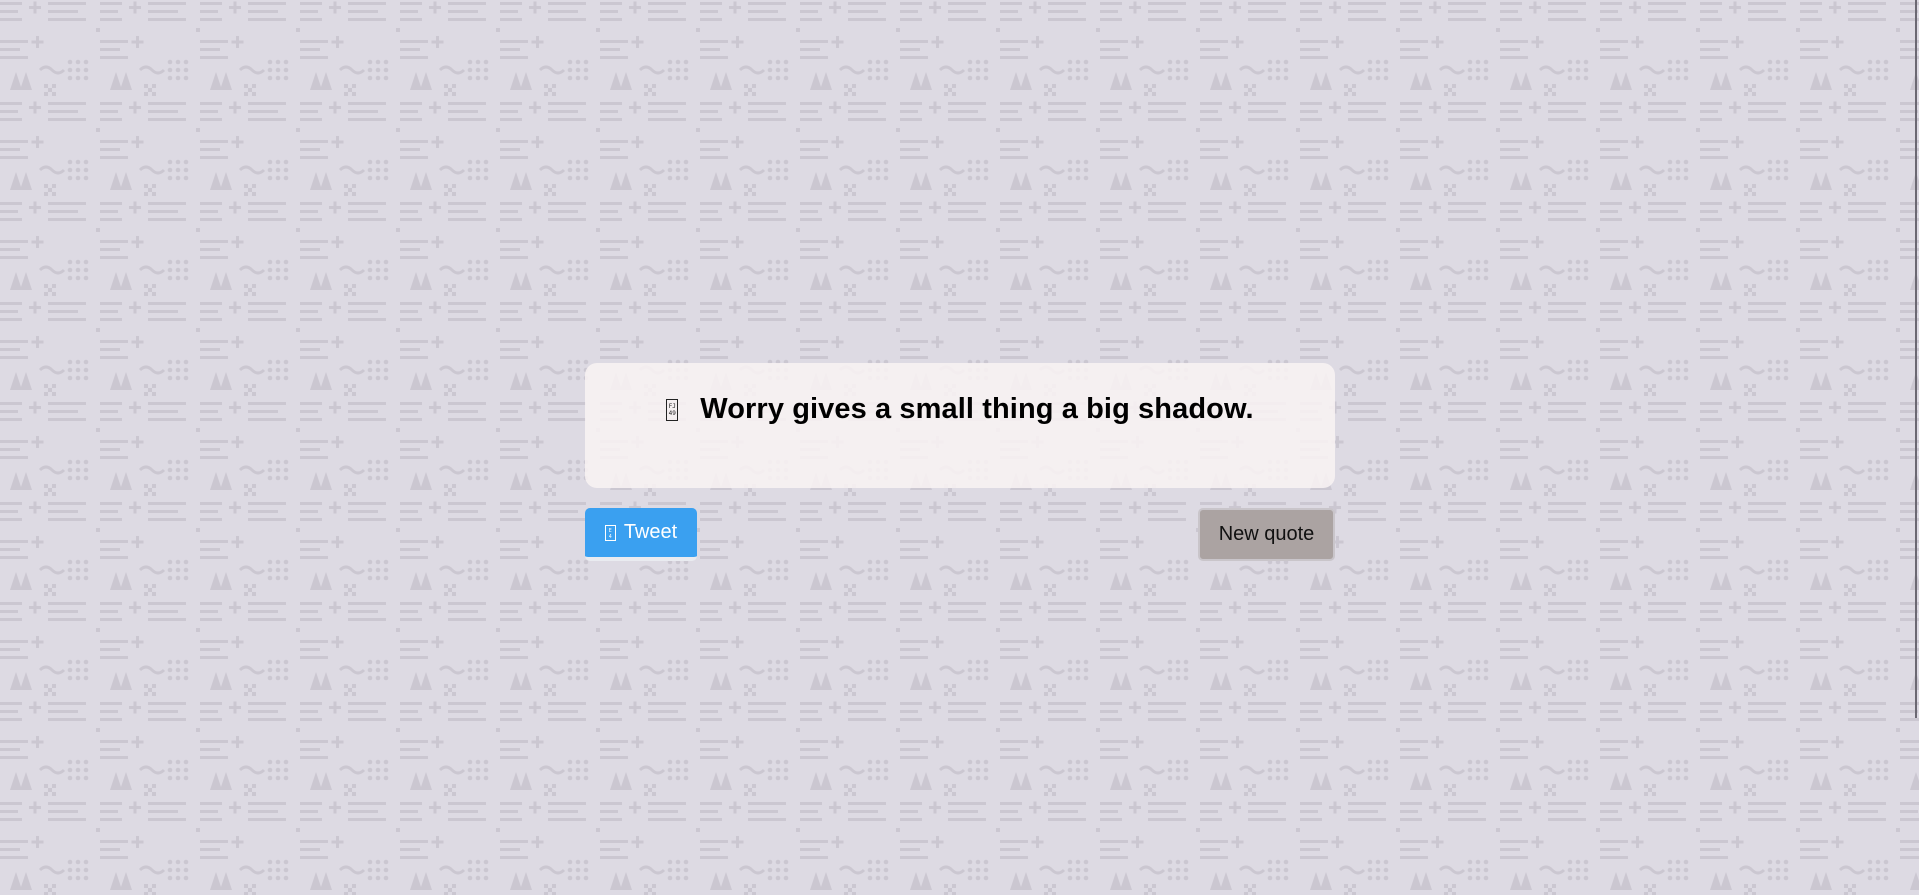 The width and height of the screenshot is (1919, 895). Describe the element at coordinates (672, 409) in the screenshot. I see `quote-left-icon: FJ 49` at that location.